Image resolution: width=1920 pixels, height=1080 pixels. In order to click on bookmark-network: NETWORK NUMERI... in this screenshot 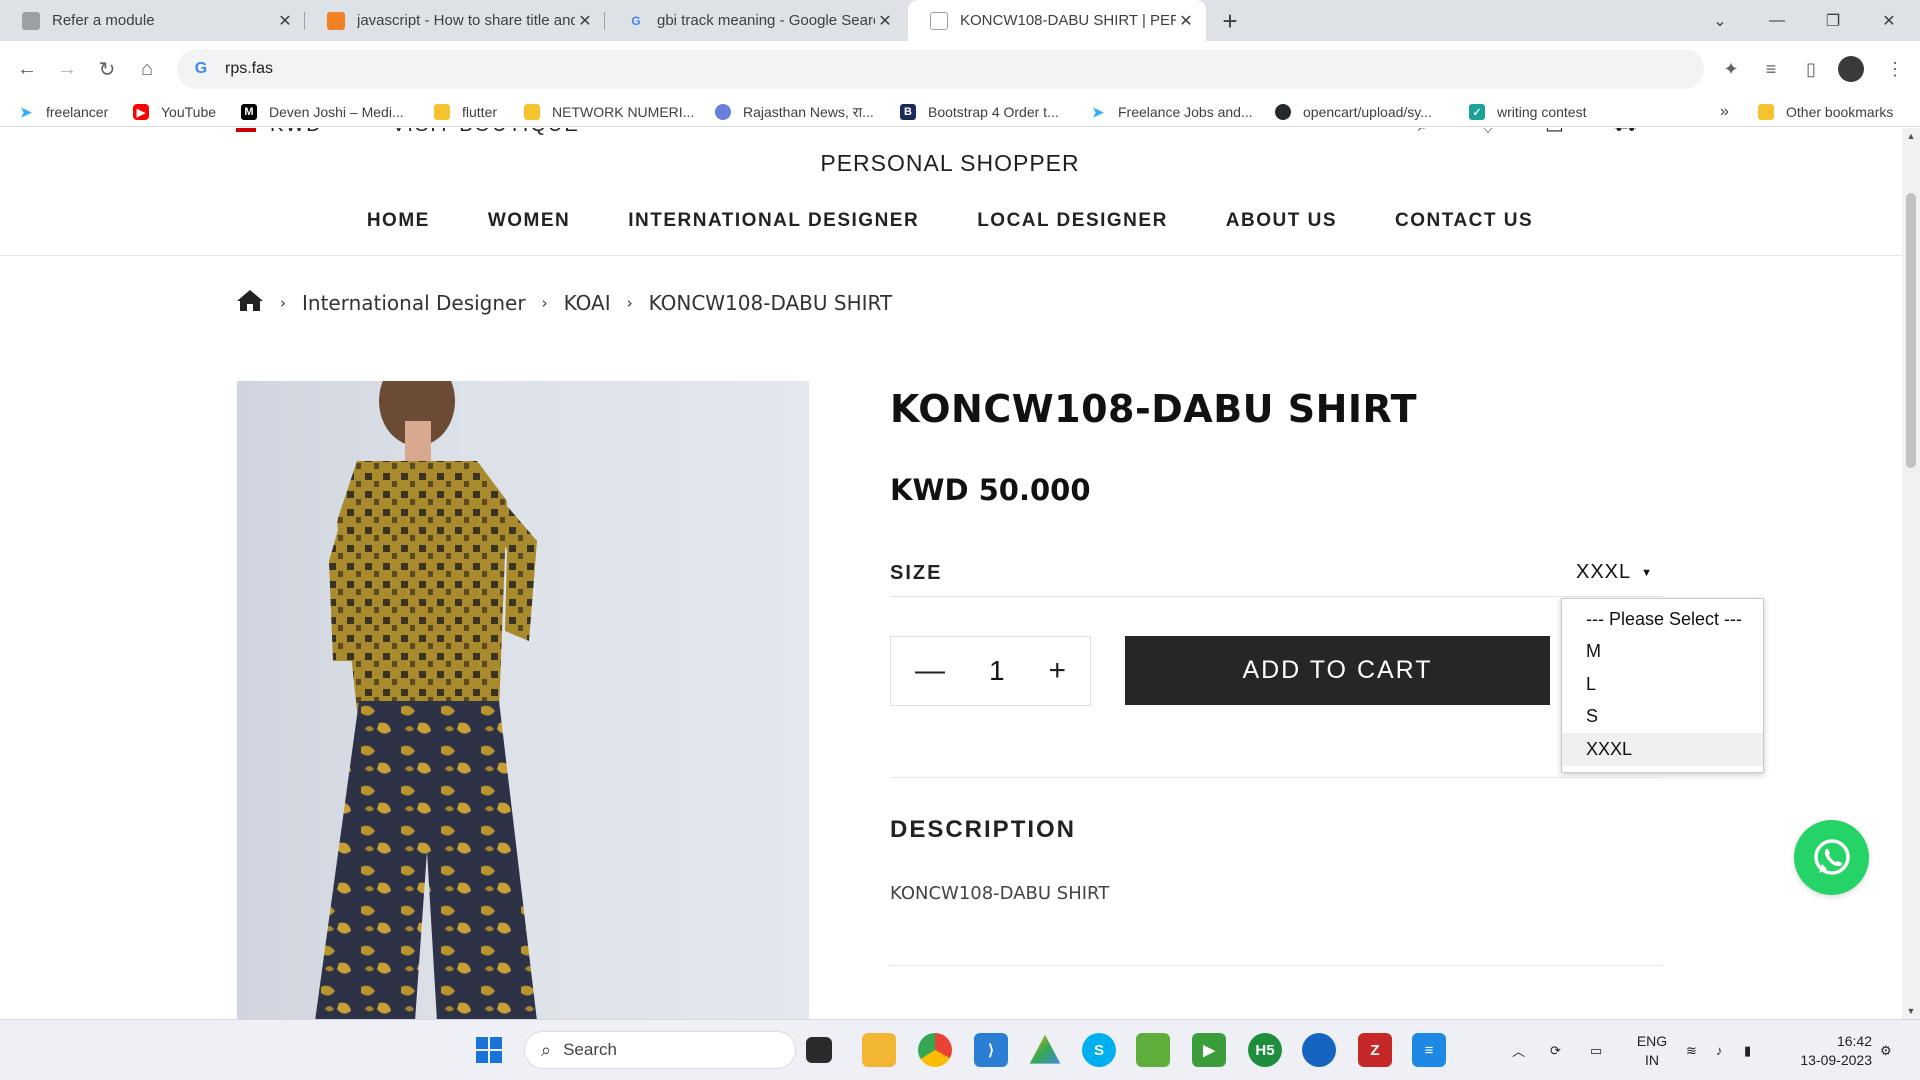, I will do `click(609, 112)`.